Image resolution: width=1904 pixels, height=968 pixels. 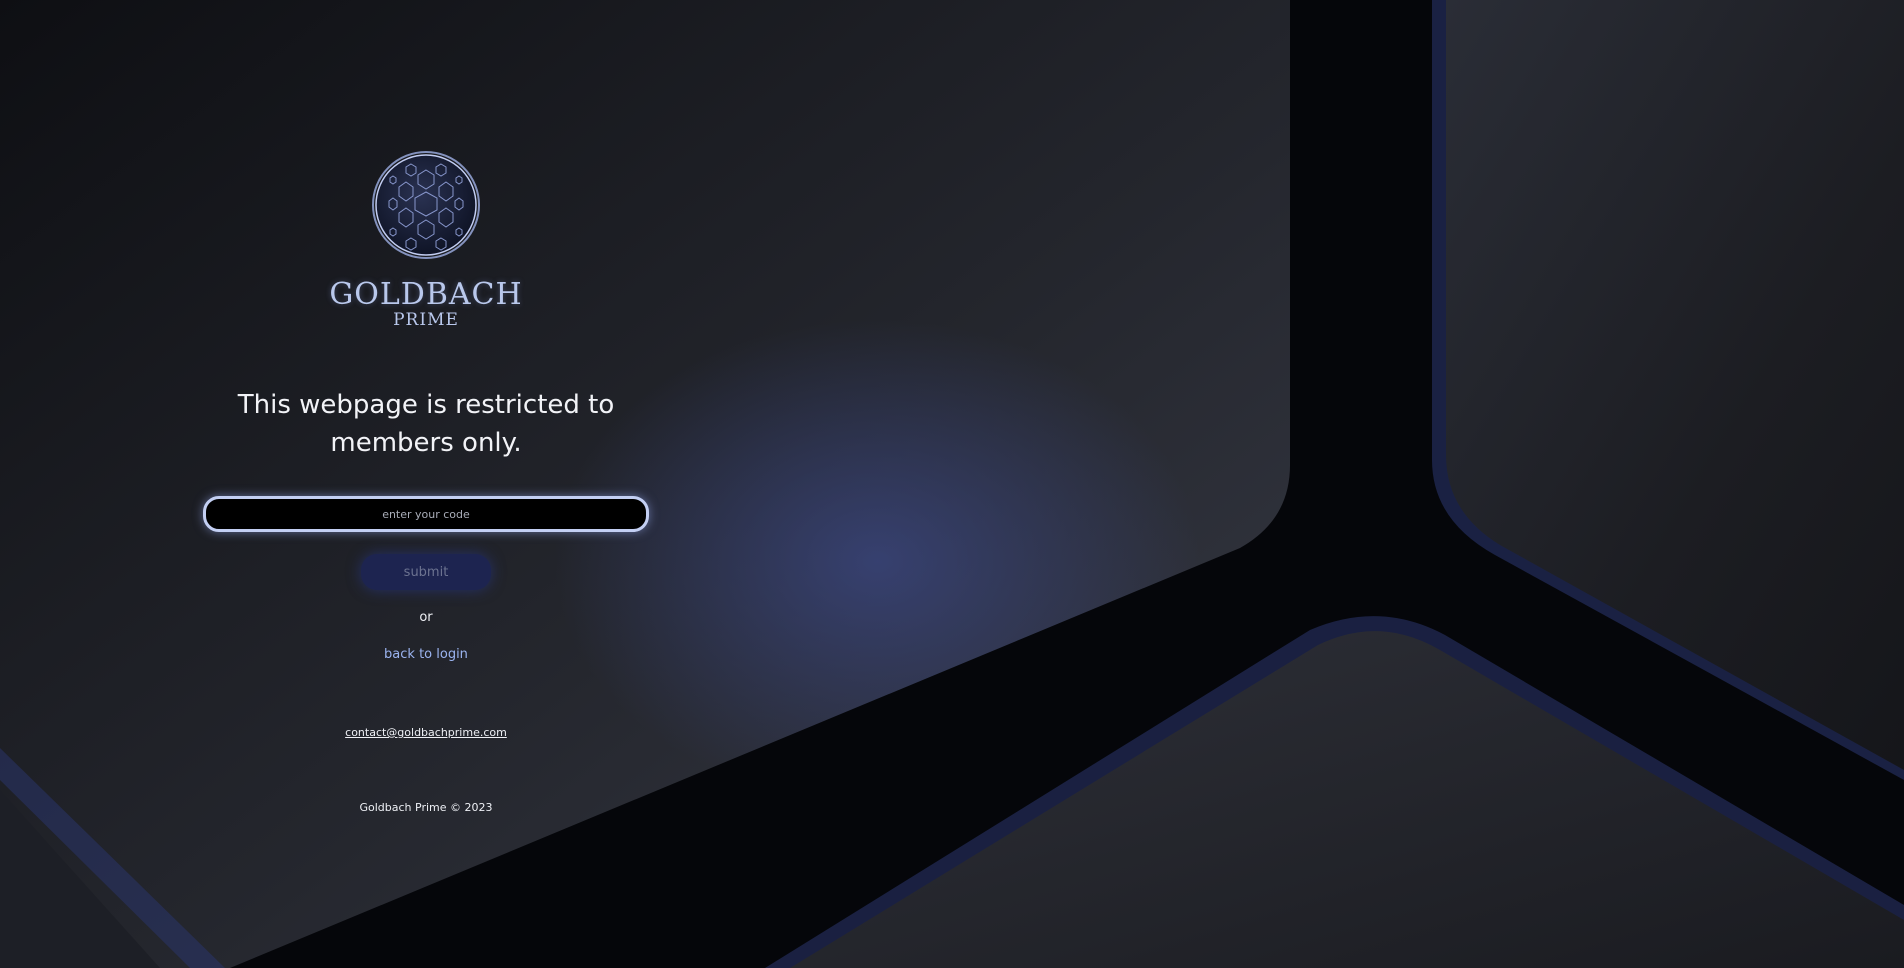 I want to click on copyright-text: Goldbach Prime © 2023, so click(x=426, y=807).